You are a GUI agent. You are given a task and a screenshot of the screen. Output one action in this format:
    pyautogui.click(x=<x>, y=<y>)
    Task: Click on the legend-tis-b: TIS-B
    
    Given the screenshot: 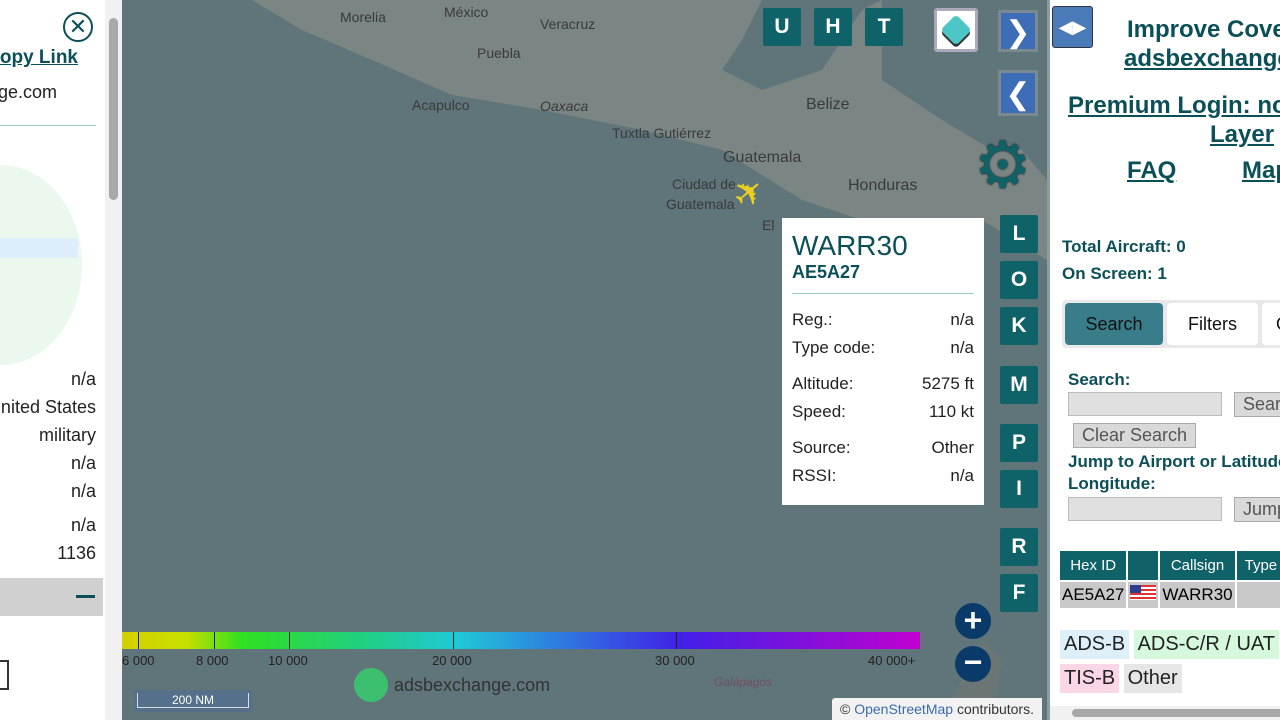 What is the action you would take?
    pyautogui.click(x=1090, y=678)
    